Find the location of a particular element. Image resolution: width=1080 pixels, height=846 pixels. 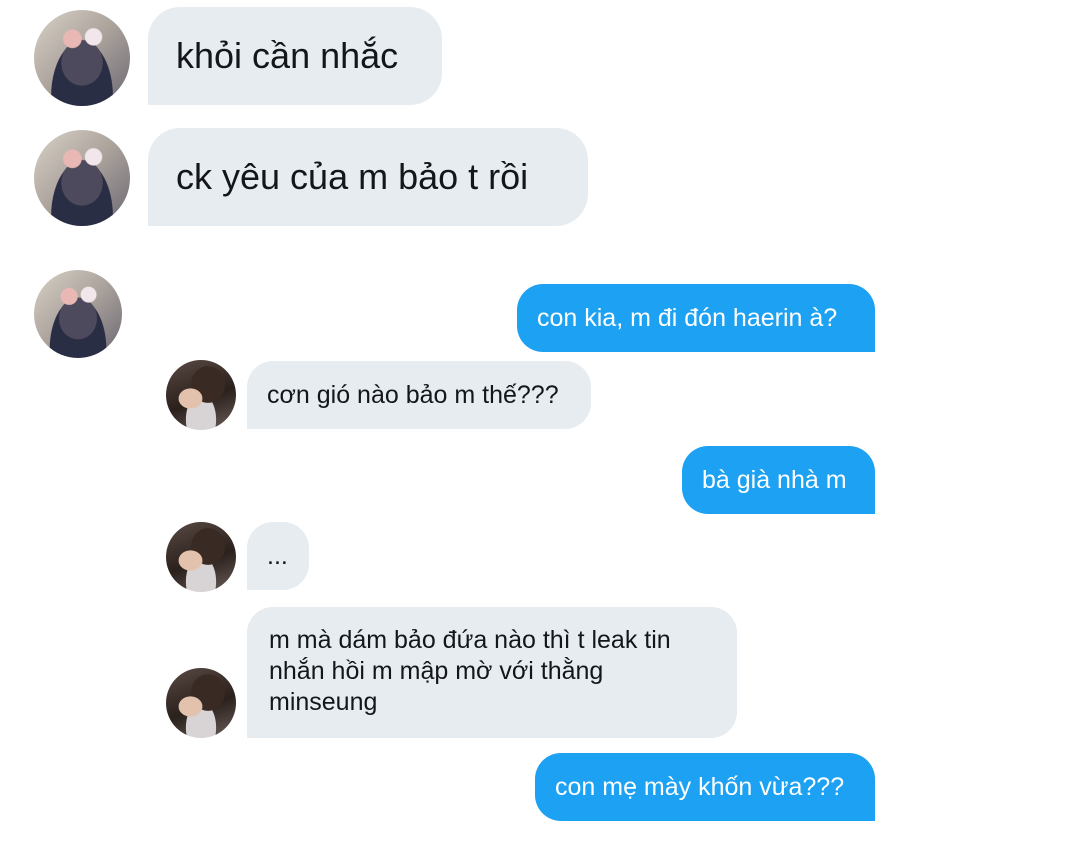

message-bubble-sent: con mẹ mày khốn vừa??? is located at coordinates (705, 787).